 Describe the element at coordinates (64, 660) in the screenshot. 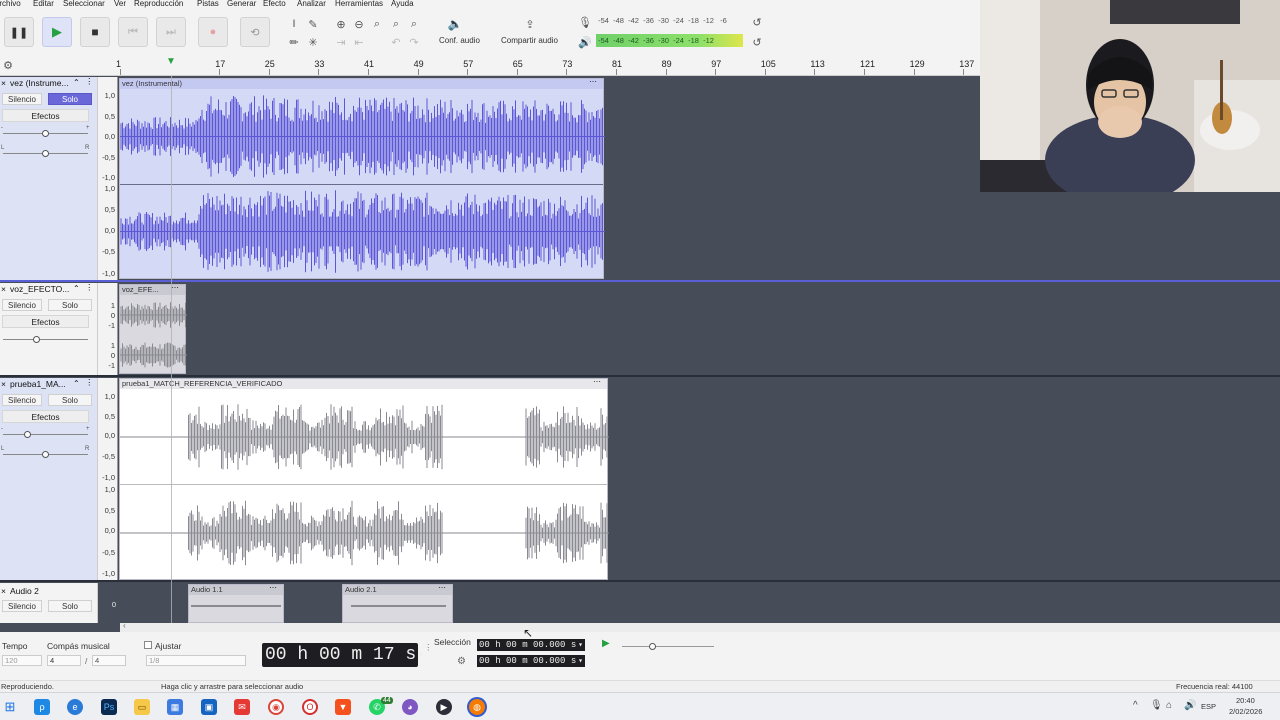

I see `time-sig-numerator: 4` at that location.